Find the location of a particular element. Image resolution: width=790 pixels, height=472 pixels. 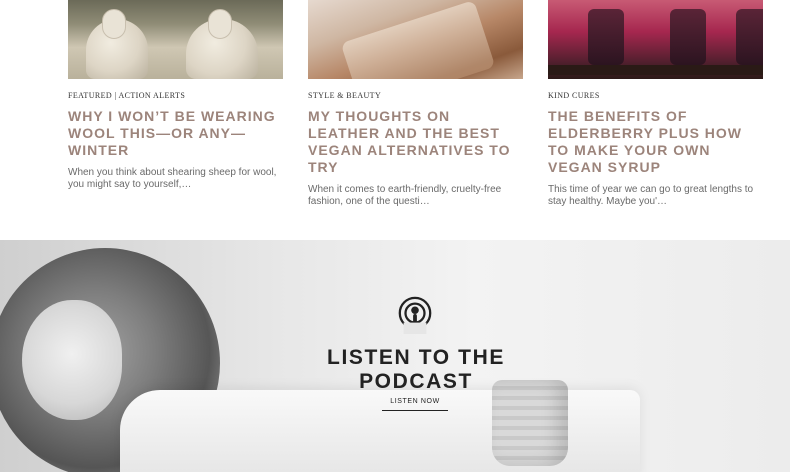

article-thumbnail-elderberry is located at coordinates (655, 39).